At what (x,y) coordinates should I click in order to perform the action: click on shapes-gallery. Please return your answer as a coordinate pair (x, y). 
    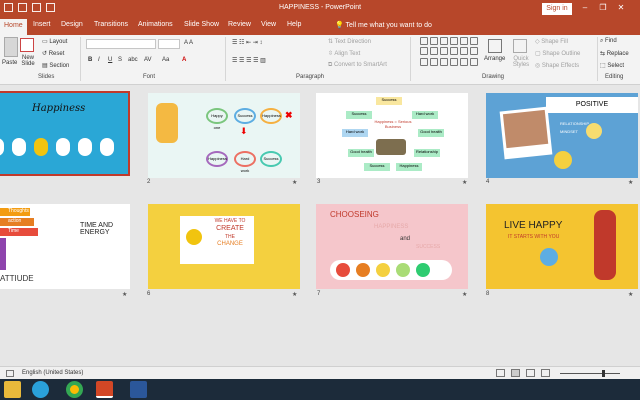
    Looking at the image, I should click on (450, 52).